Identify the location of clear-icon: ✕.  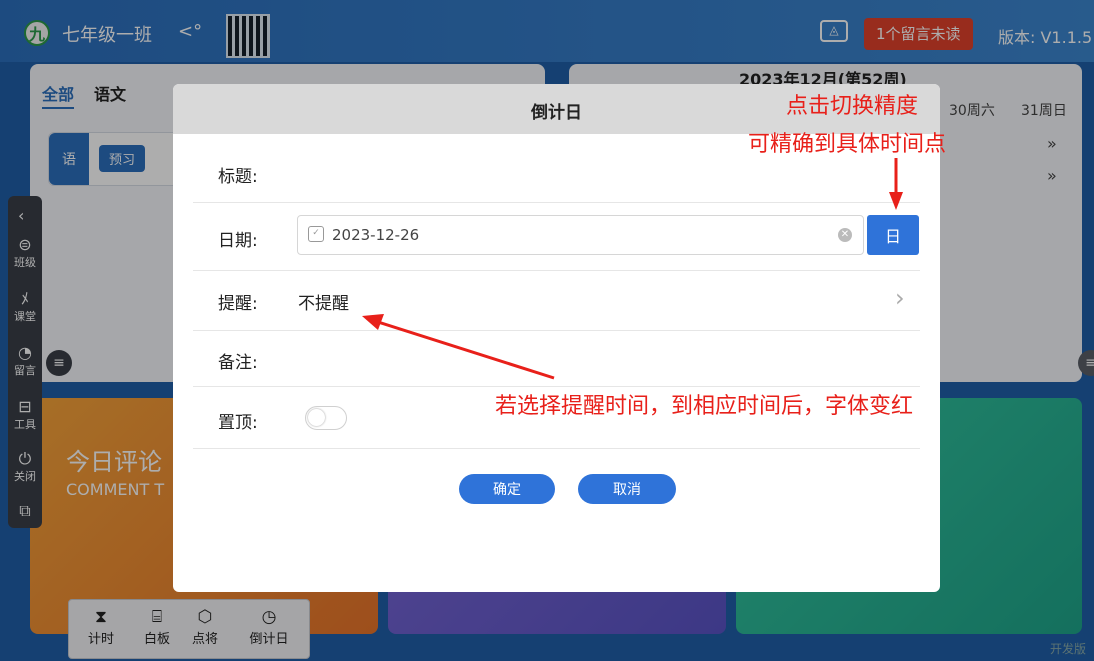
(845, 235).